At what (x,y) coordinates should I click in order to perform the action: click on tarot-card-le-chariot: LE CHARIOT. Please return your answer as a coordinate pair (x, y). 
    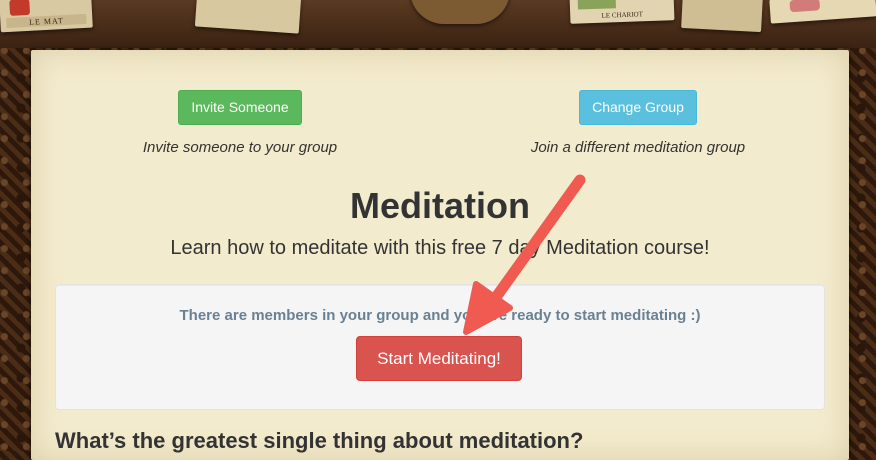
    Looking at the image, I should click on (622, 12).